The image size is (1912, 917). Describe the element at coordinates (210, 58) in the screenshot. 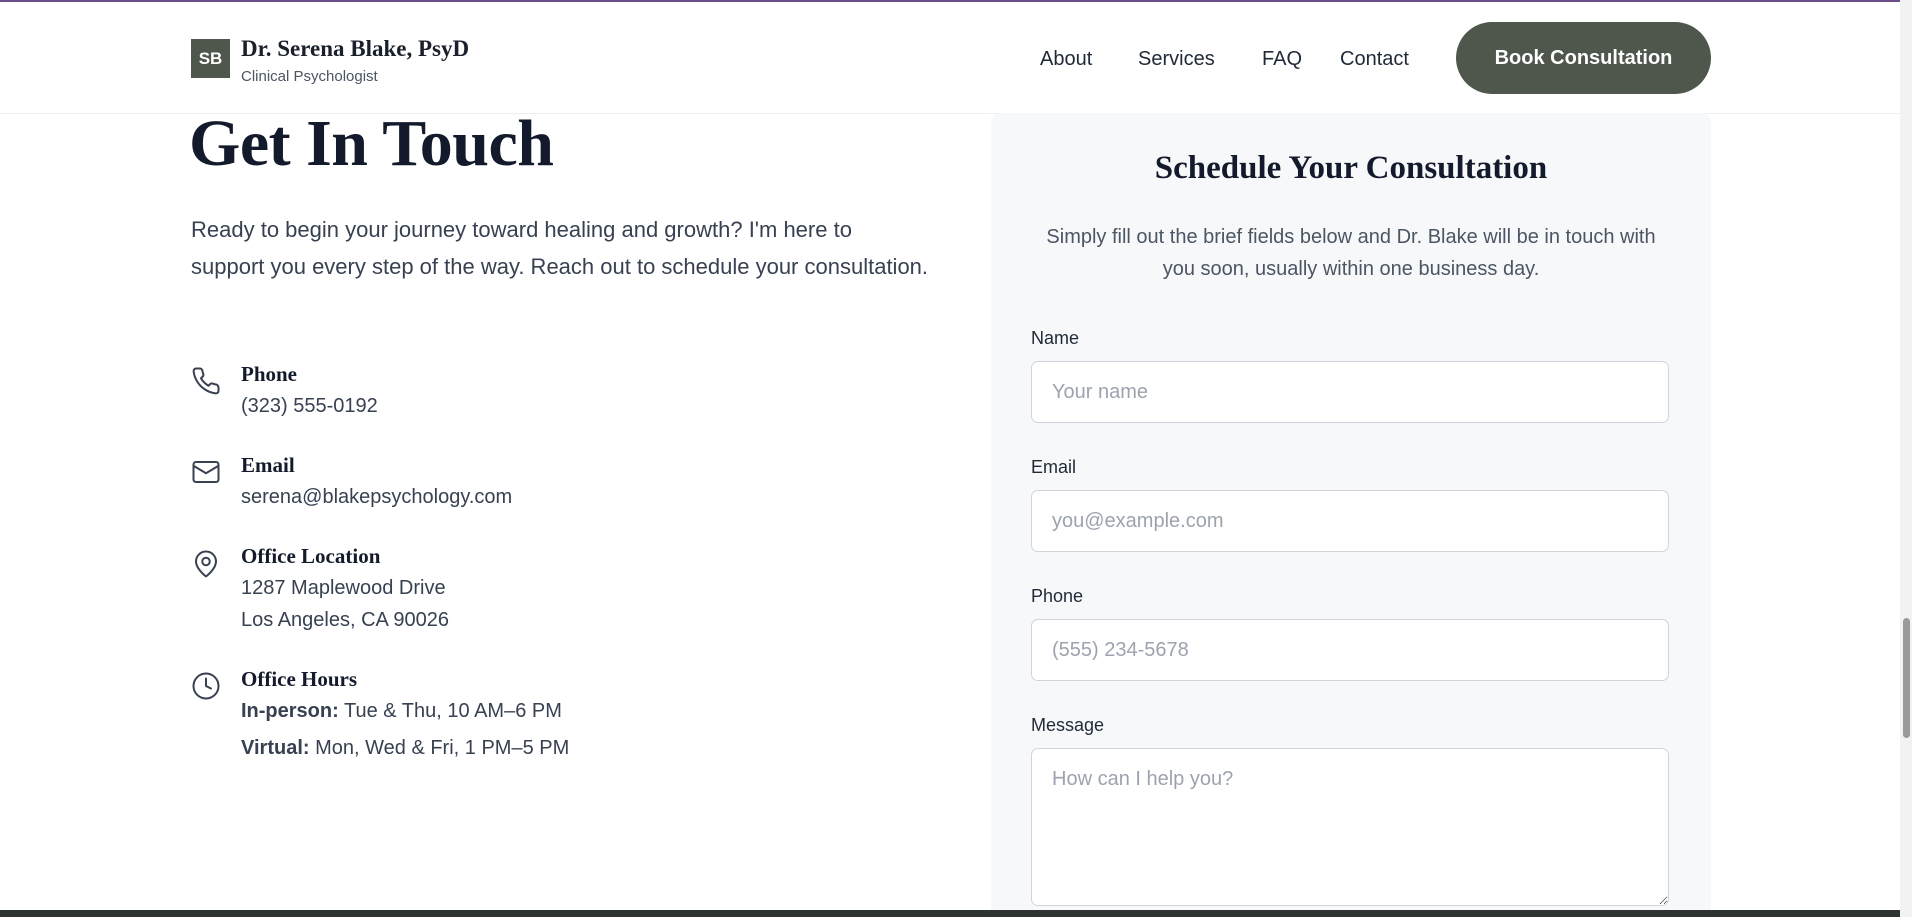

I see `logo-badge: SB` at that location.